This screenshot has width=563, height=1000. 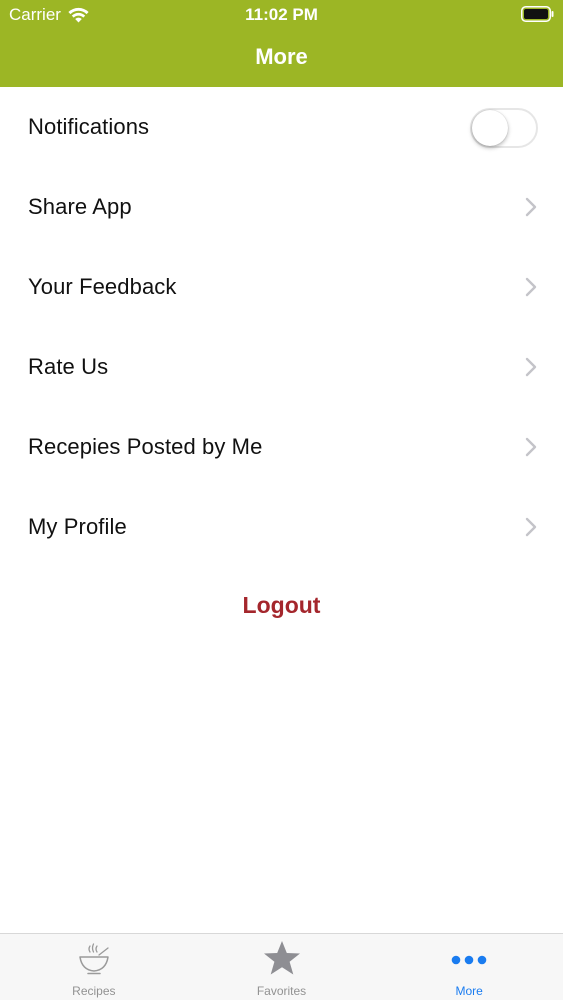 I want to click on recipes-posted-label: Recepies Posted by Me, so click(x=145, y=446).